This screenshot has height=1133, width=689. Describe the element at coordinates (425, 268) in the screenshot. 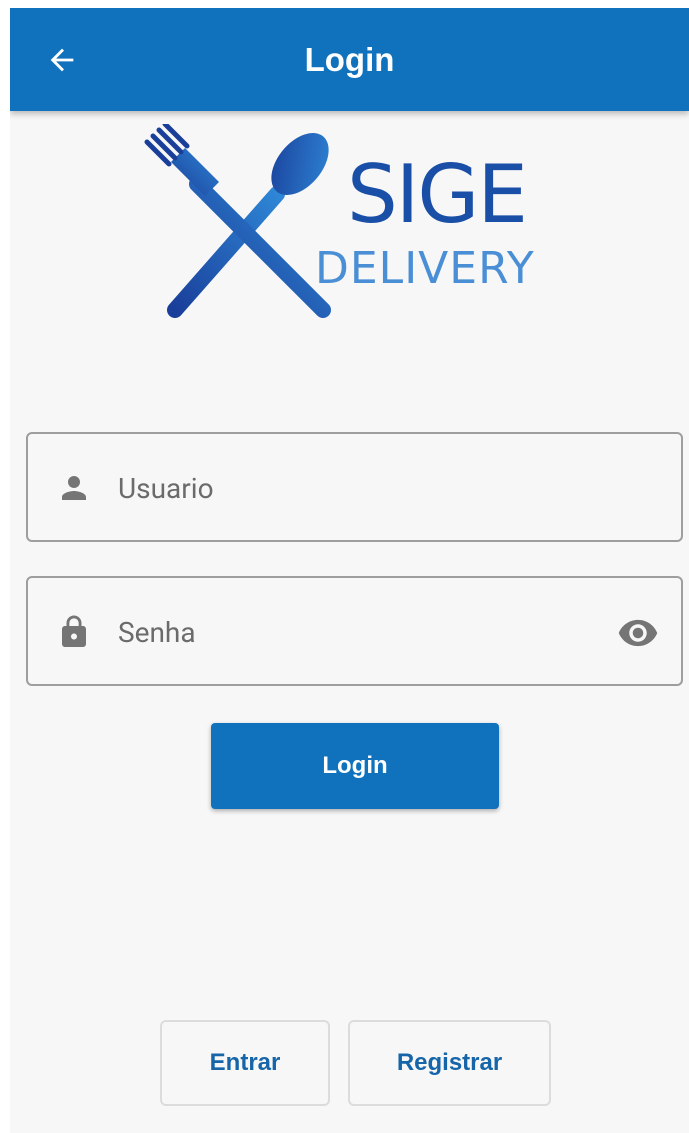

I see `logo-text-delivery: DELIVERY` at that location.